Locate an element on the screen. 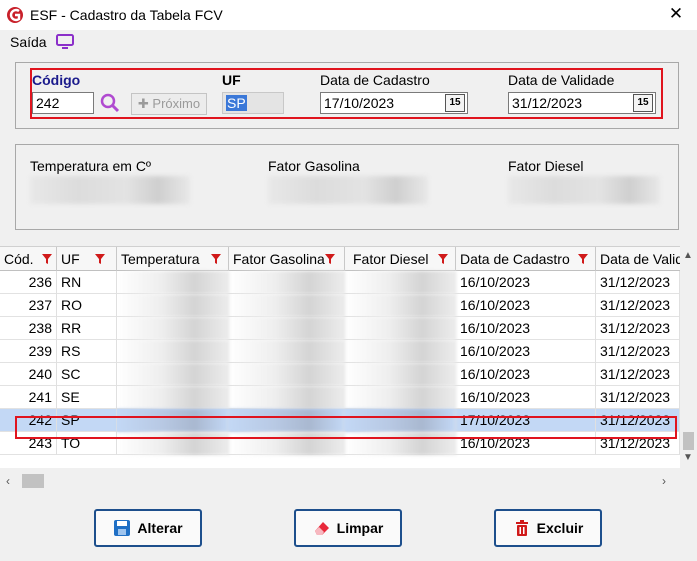  search-icon is located at coordinates (110, 103).